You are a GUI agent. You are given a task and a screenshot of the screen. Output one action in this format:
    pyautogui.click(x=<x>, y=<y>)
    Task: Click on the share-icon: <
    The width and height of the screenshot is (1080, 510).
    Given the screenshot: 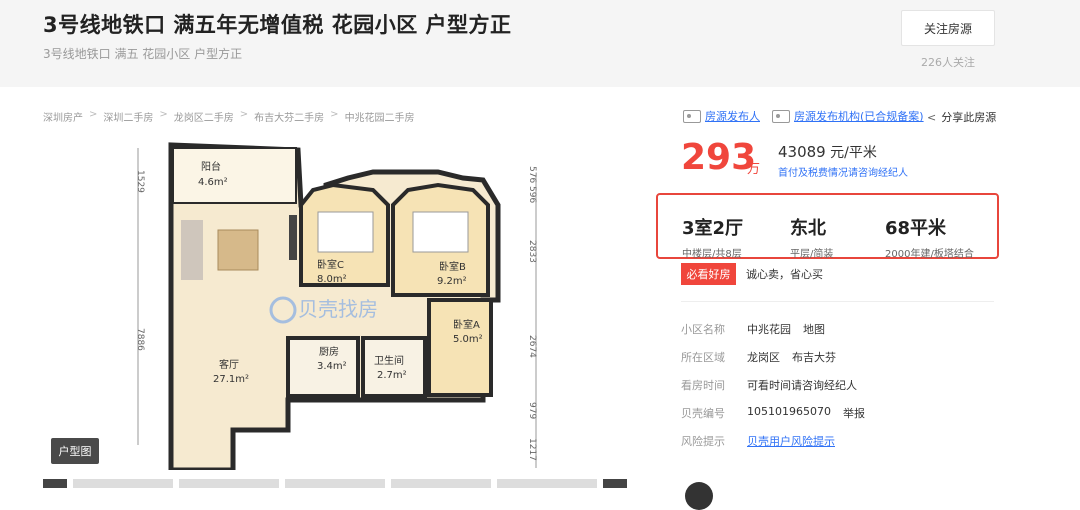 What is the action you would take?
    pyautogui.click(x=932, y=117)
    